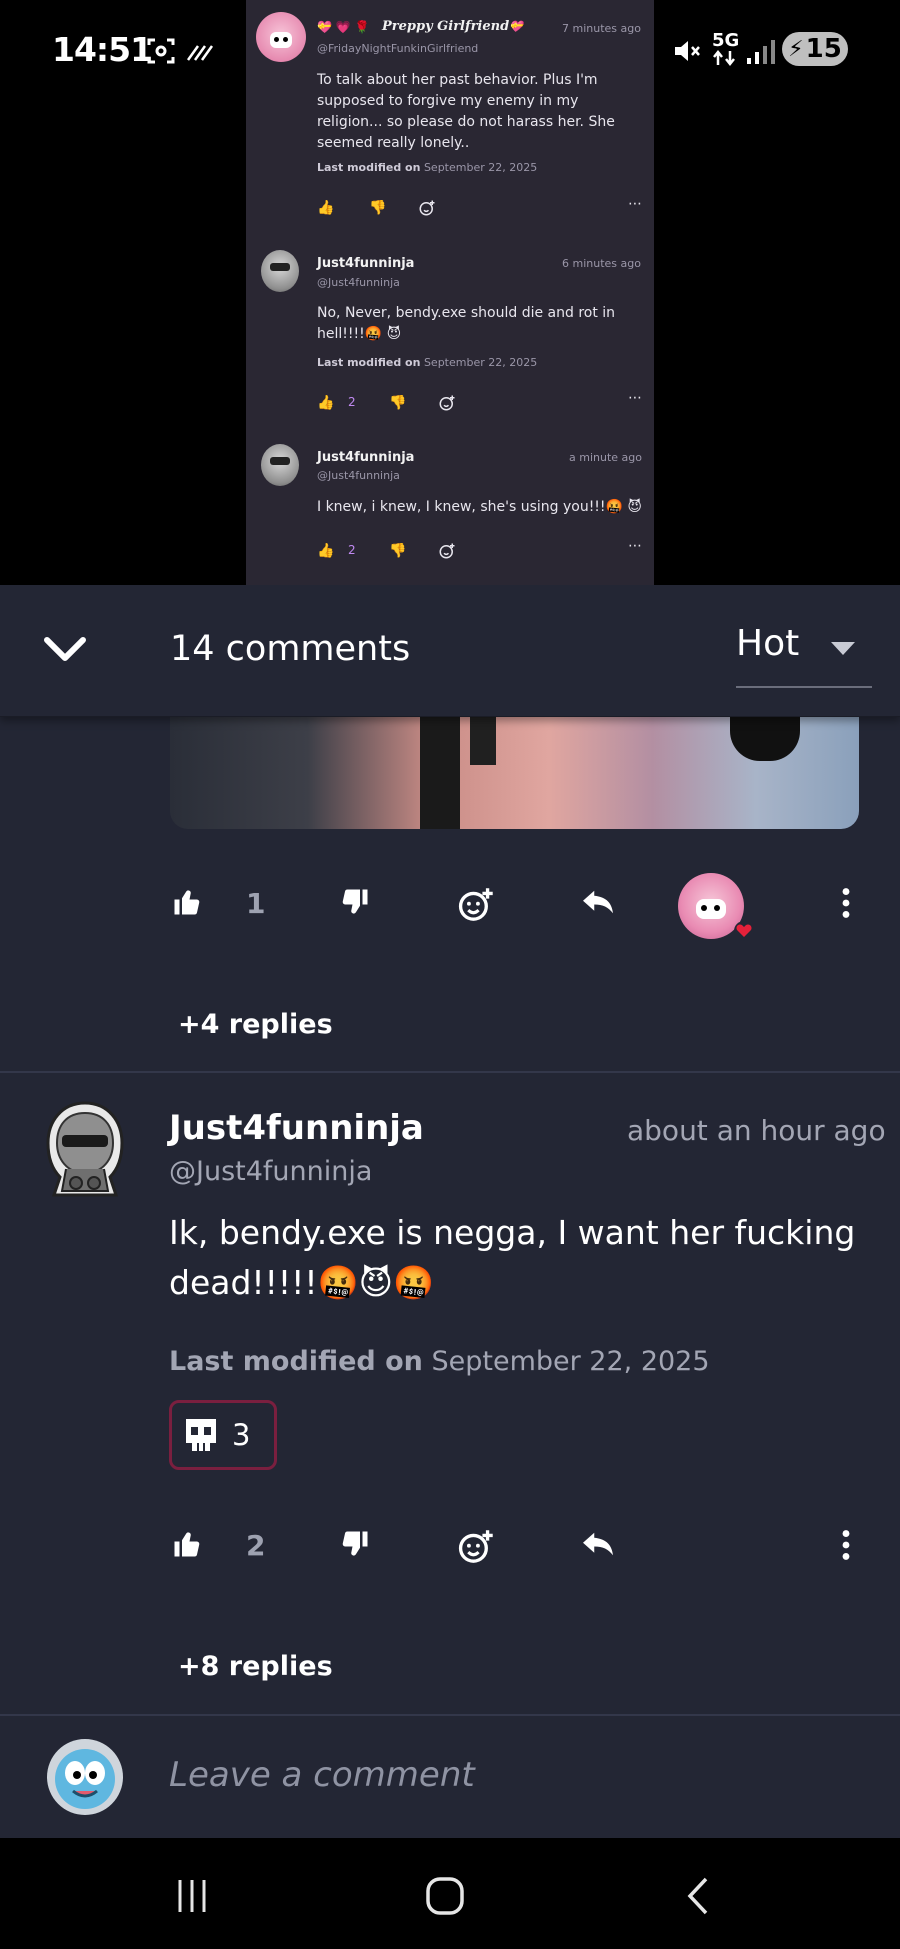 The image size is (900, 1949). What do you see at coordinates (515, 1549) in the screenshot?
I see `comment-actions: 2` at bounding box center [515, 1549].